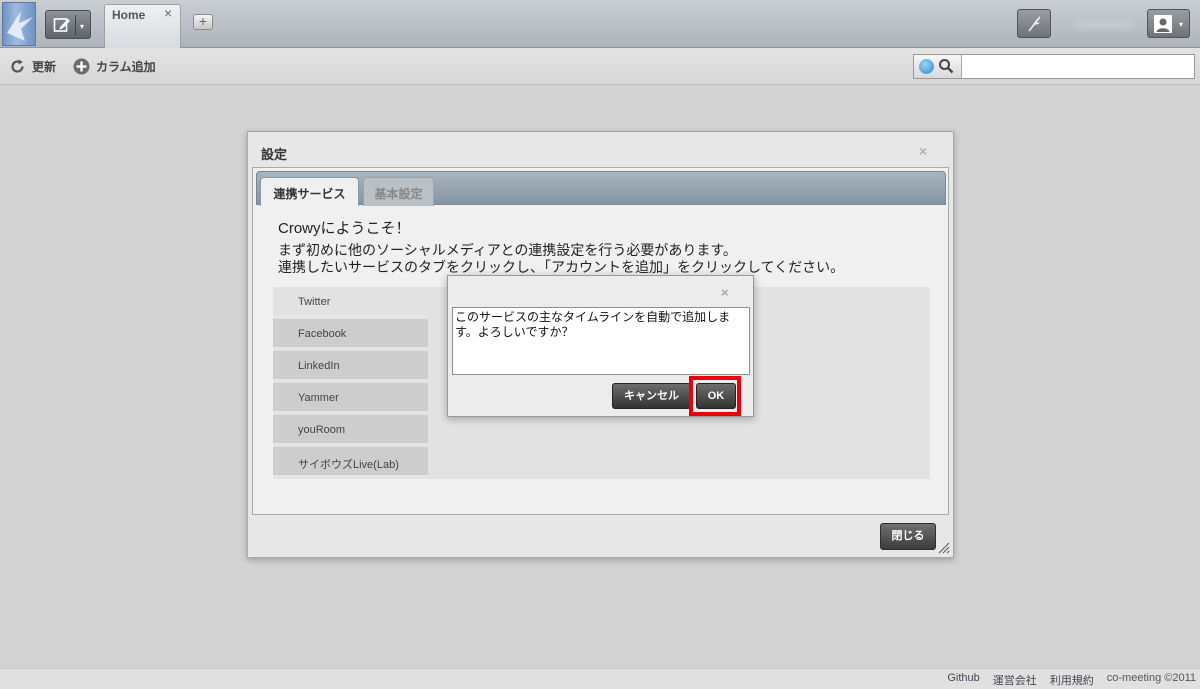 This screenshot has width=1200, height=689. What do you see at coordinates (1054, 66) in the screenshot?
I see `search-box` at bounding box center [1054, 66].